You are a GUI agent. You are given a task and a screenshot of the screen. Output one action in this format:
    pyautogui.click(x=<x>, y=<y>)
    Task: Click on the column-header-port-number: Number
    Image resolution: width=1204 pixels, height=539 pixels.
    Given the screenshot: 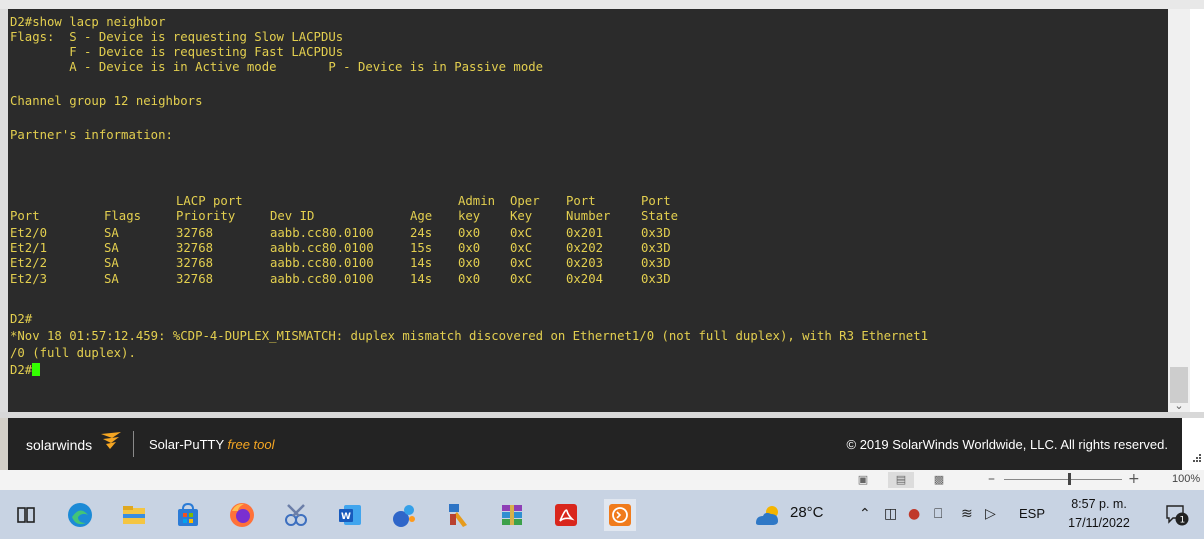 What is the action you would take?
    pyautogui.click(x=588, y=216)
    